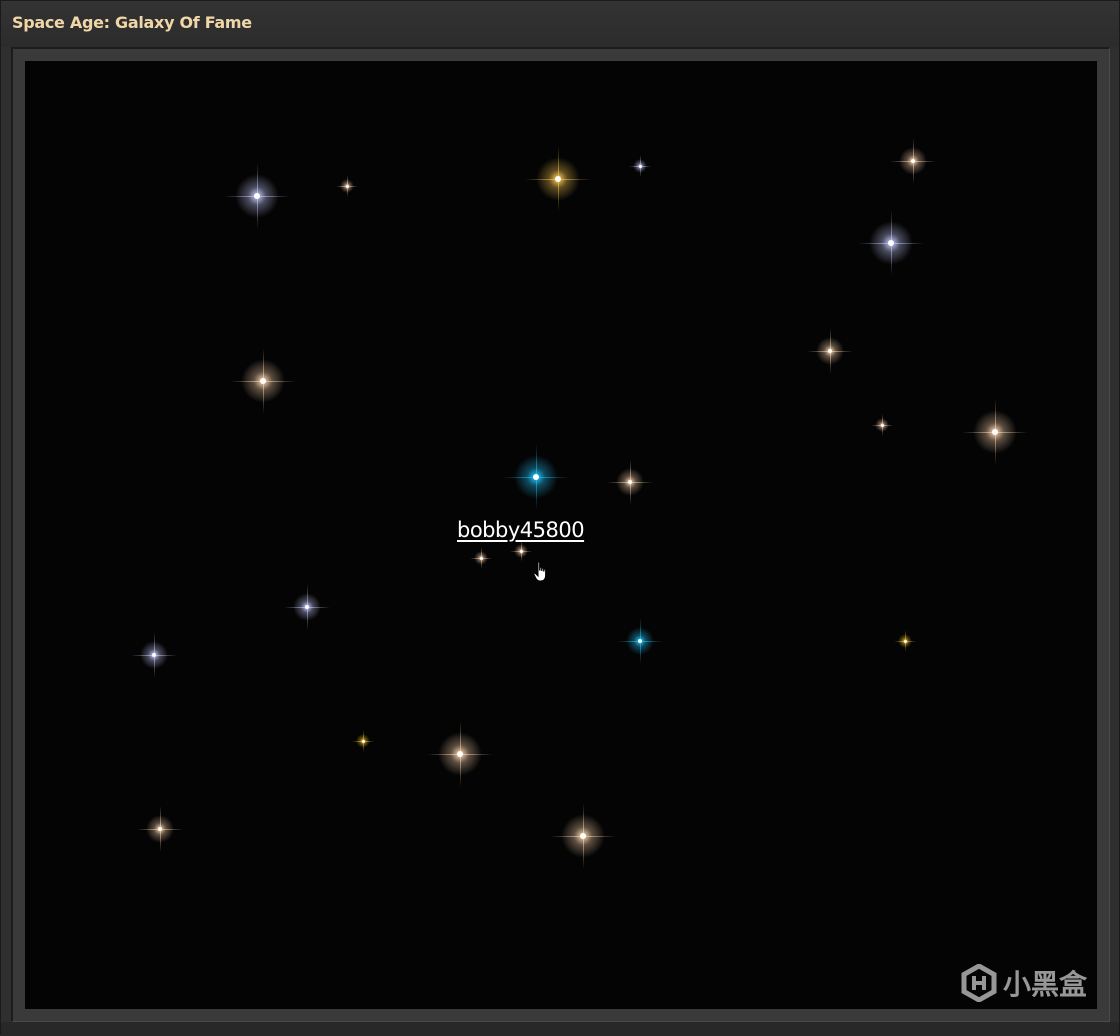 This screenshot has height=1036, width=1120. I want to click on hand-cursor-icon, so click(540, 571).